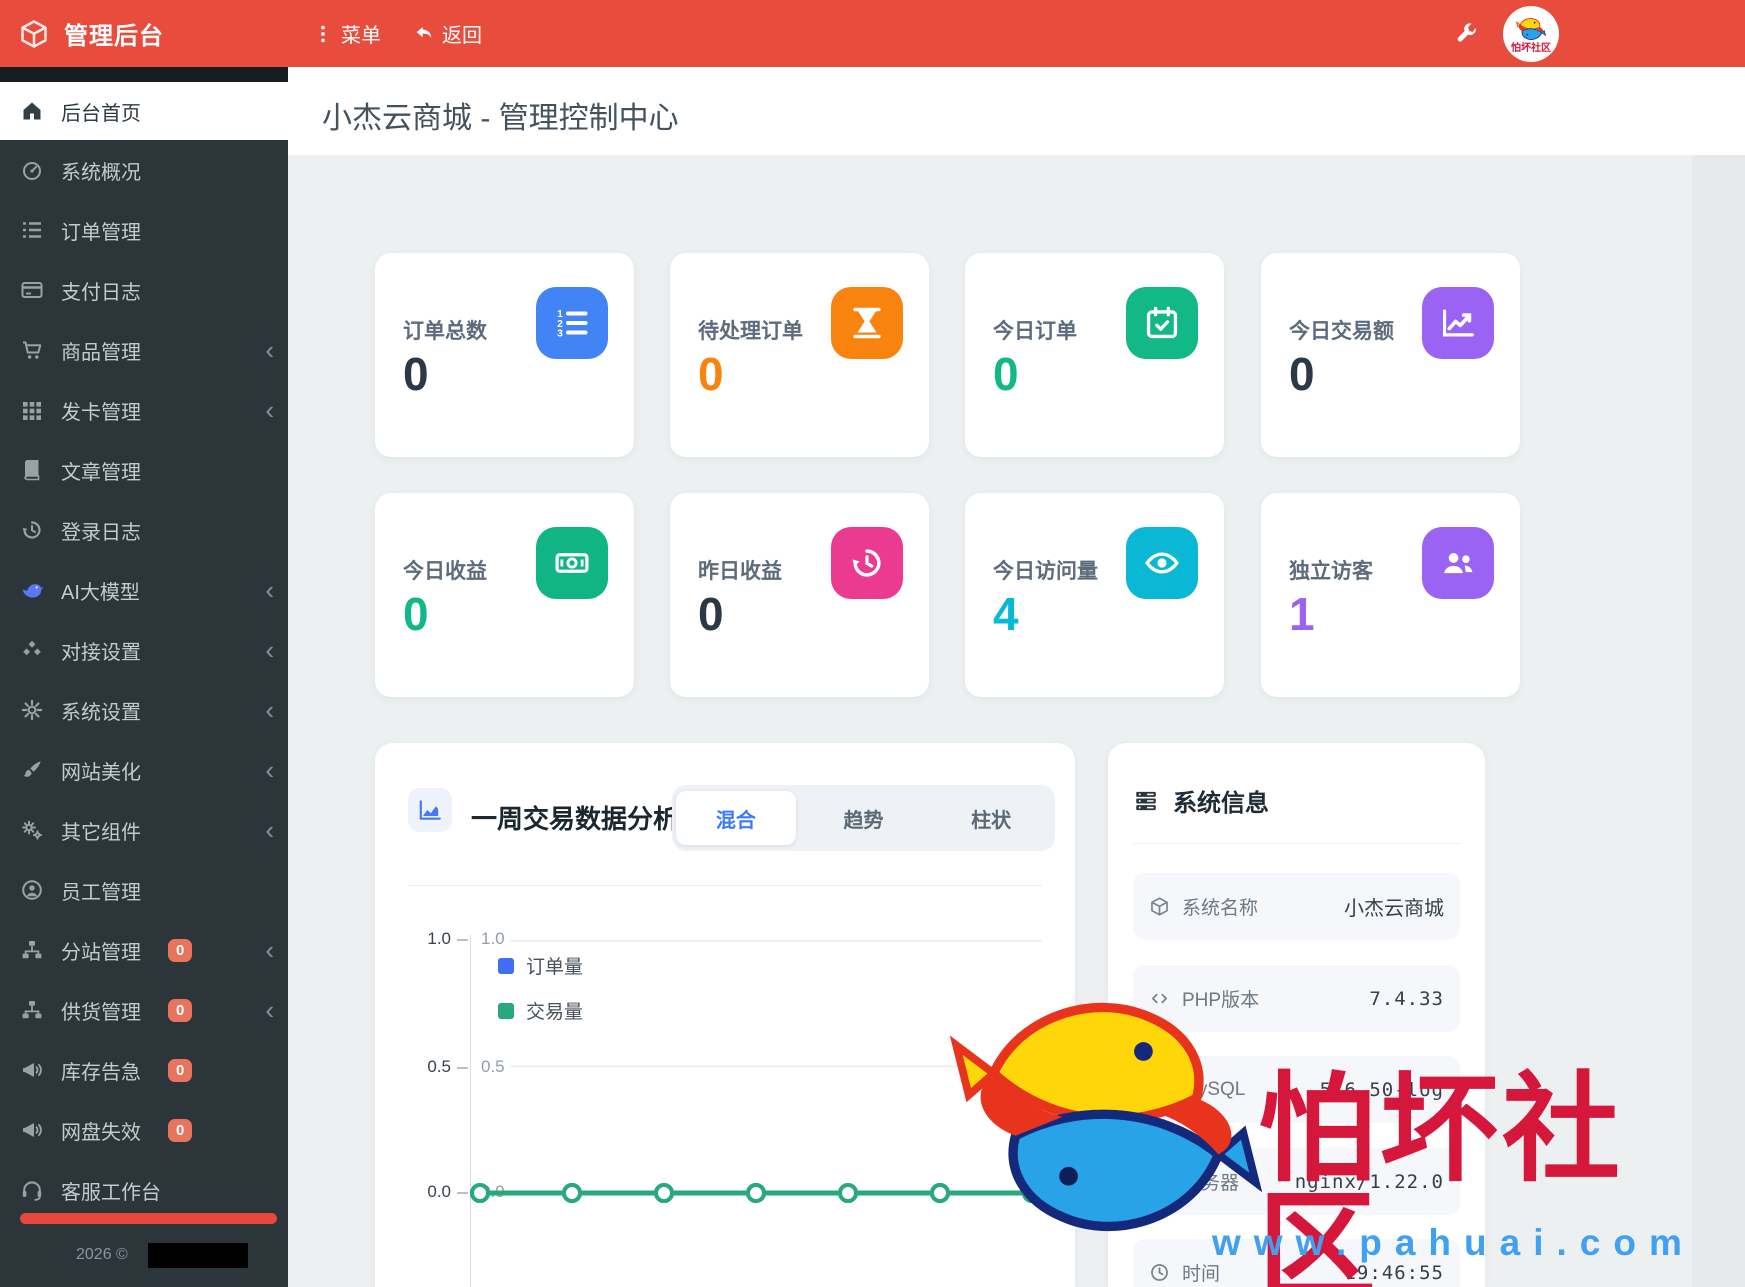 Image resolution: width=1745 pixels, height=1287 pixels. What do you see at coordinates (101, 832) in the screenshot?
I see `sidebar-item-label: 其它组件` at bounding box center [101, 832].